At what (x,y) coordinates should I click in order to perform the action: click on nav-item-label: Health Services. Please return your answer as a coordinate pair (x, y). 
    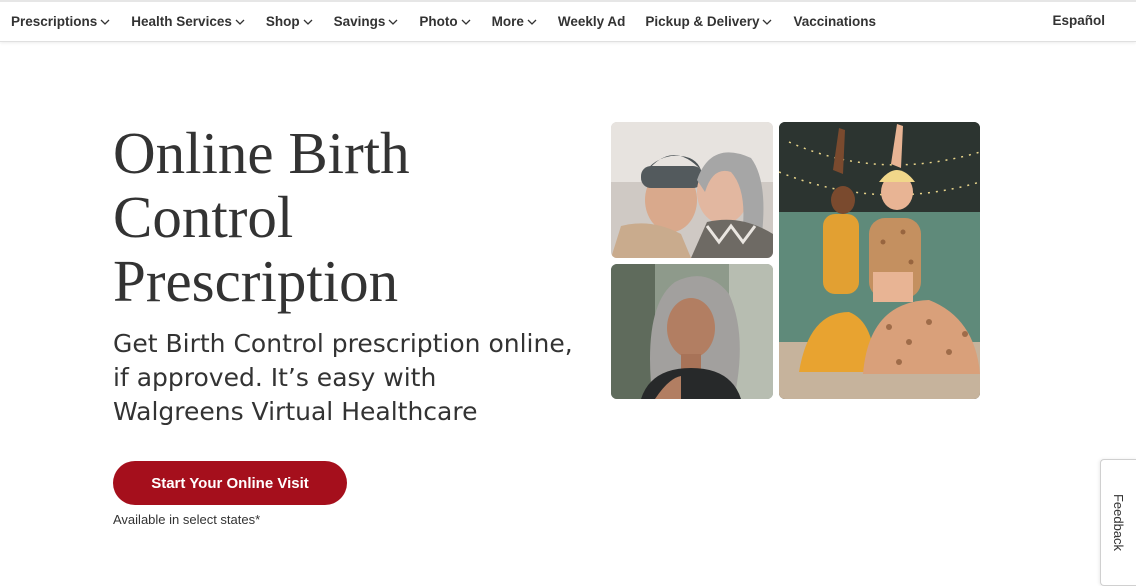
    Looking at the image, I should click on (181, 21).